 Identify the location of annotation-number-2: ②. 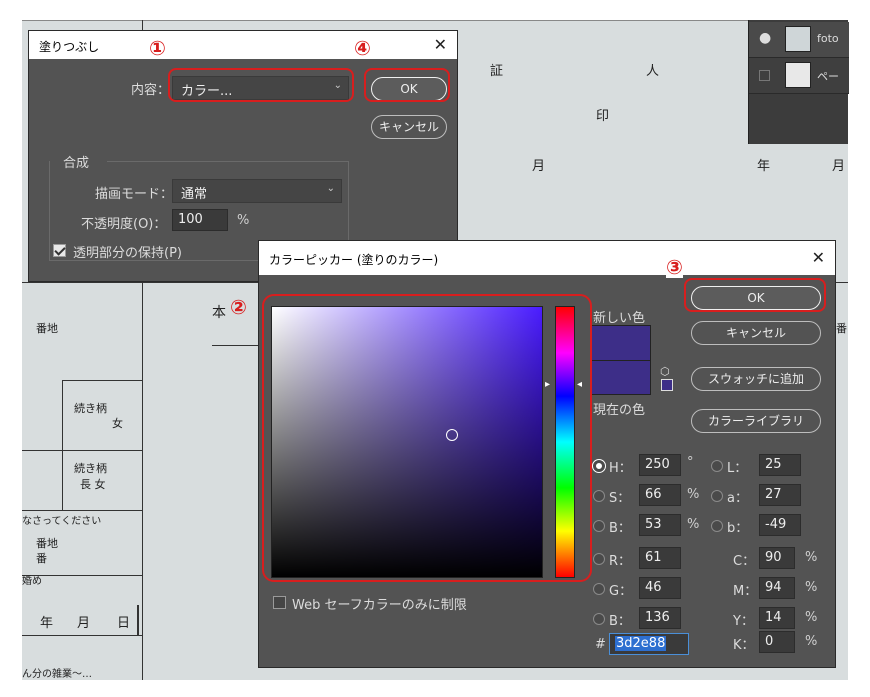
(238, 307).